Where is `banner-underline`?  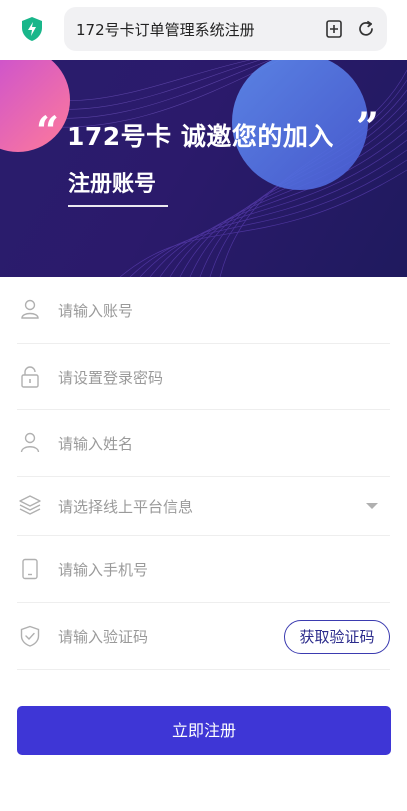
banner-underline is located at coordinates (118, 206).